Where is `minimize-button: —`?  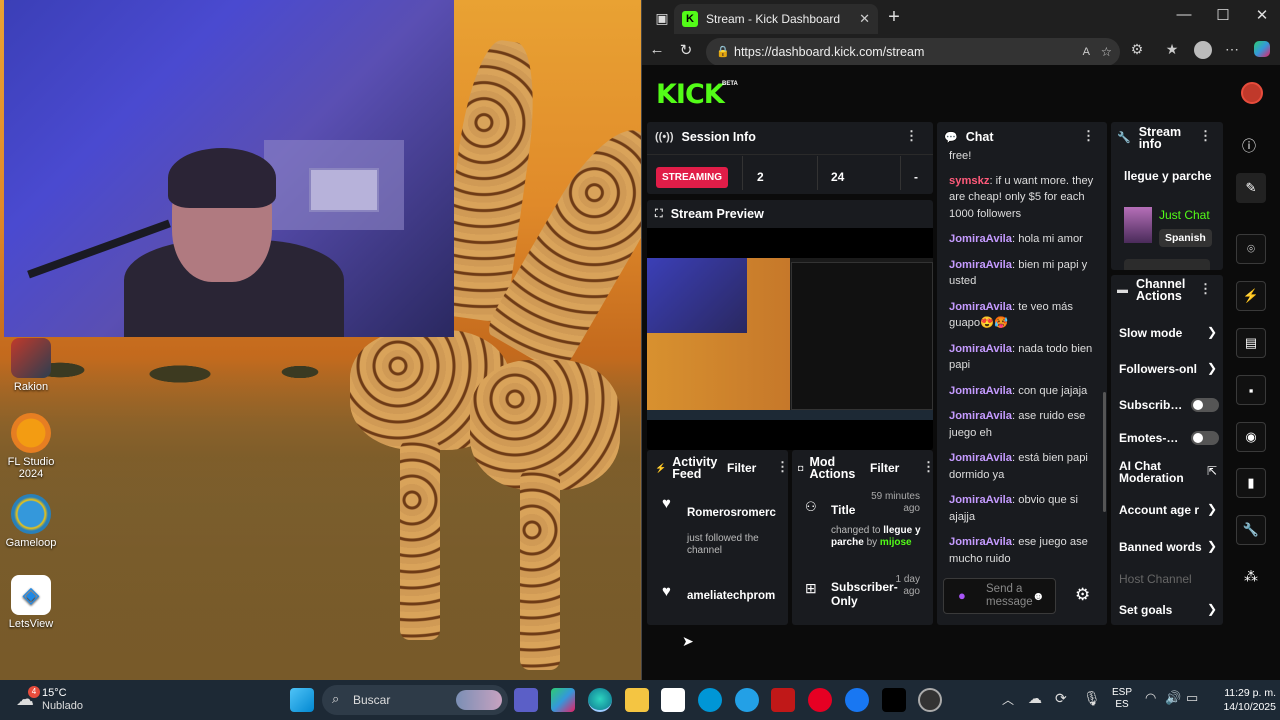 minimize-button: — is located at coordinates (1184, 14).